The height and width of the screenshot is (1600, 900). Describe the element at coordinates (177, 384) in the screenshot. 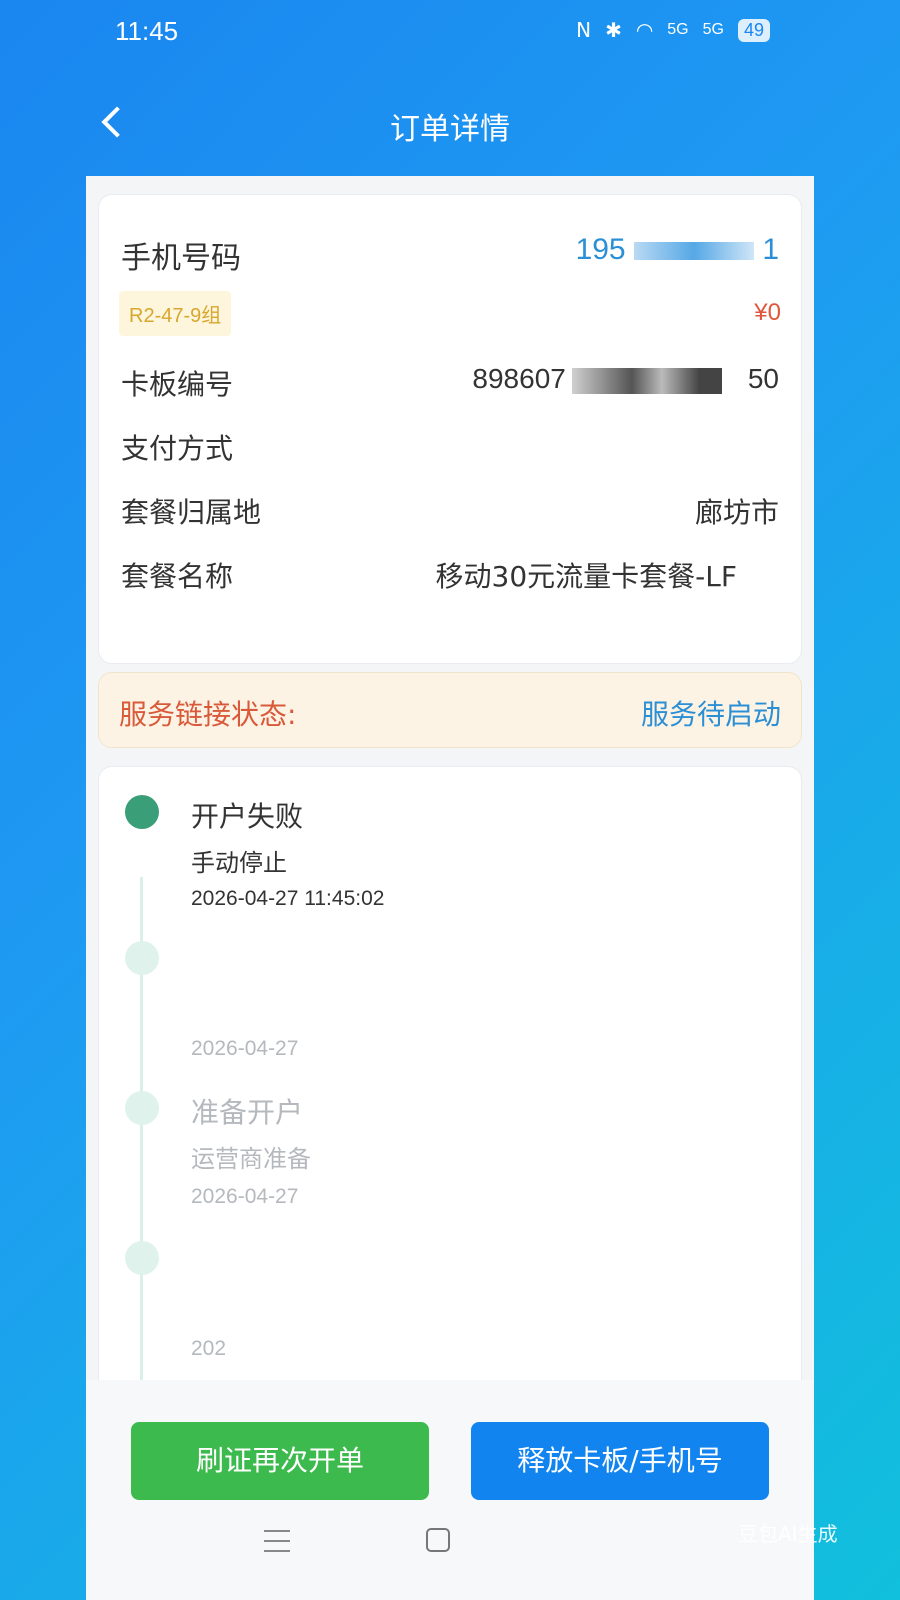

I see `board-label: 卡板编号` at that location.